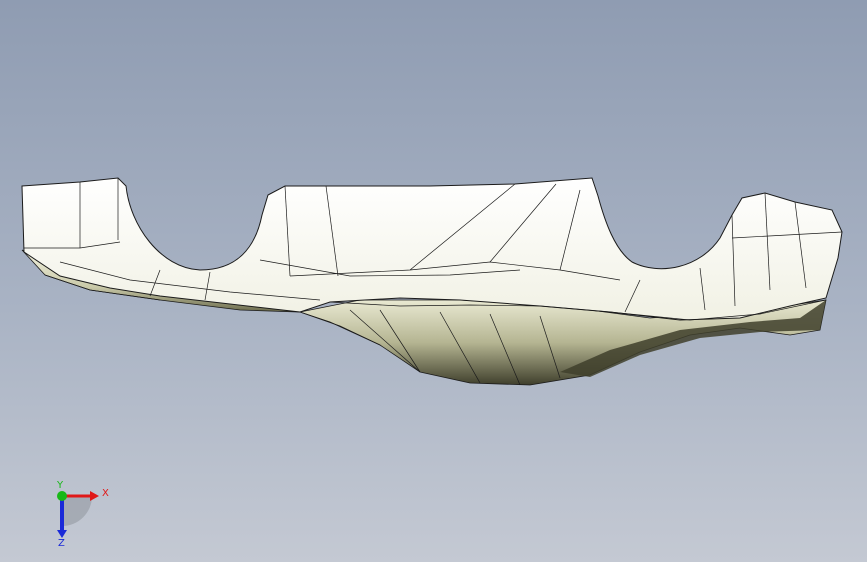 This screenshot has width=867, height=562. What do you see at coordinates (61, 543) in the screenshot?
I see `z-axis-label: Z` at bounding box center [61, 543].